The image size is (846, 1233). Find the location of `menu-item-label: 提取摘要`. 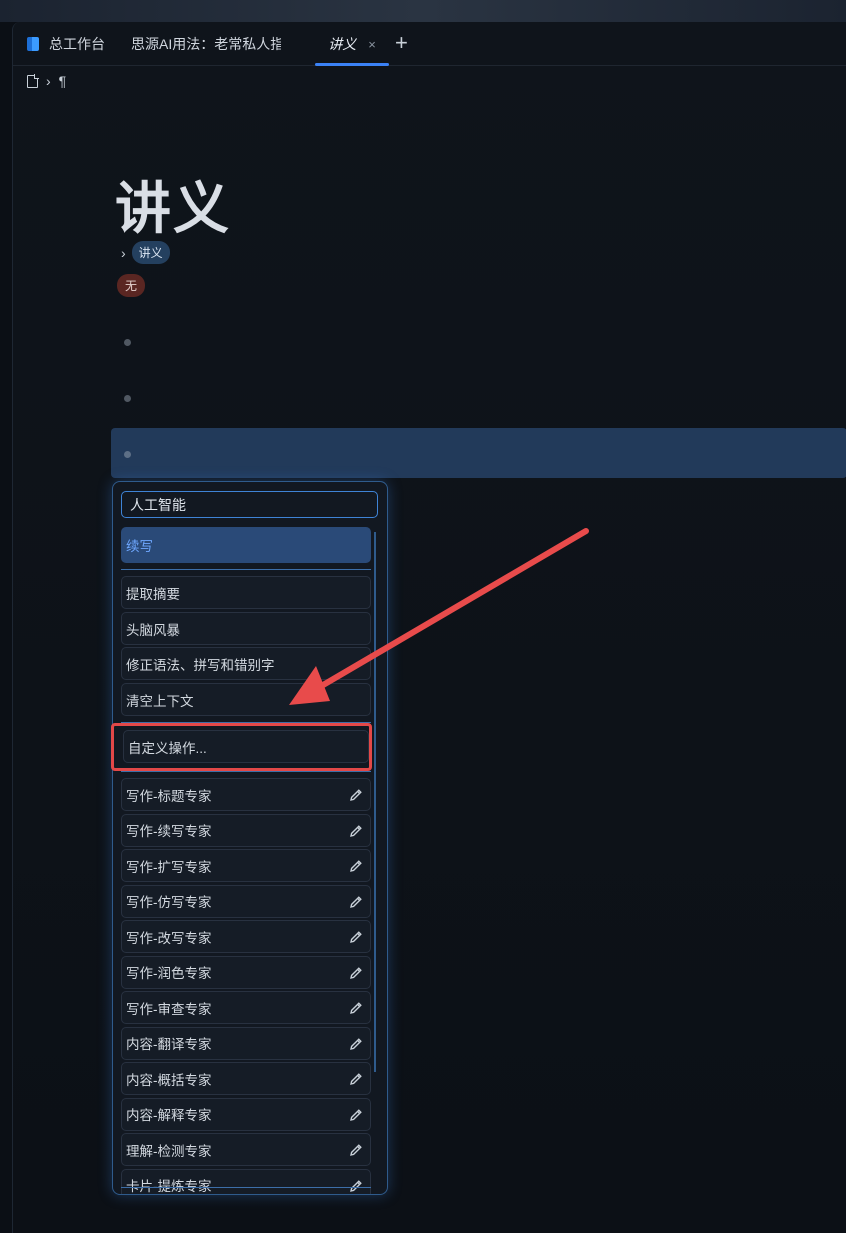

menu-item-label: 提取摘要 is located at coordinates (153, 594).